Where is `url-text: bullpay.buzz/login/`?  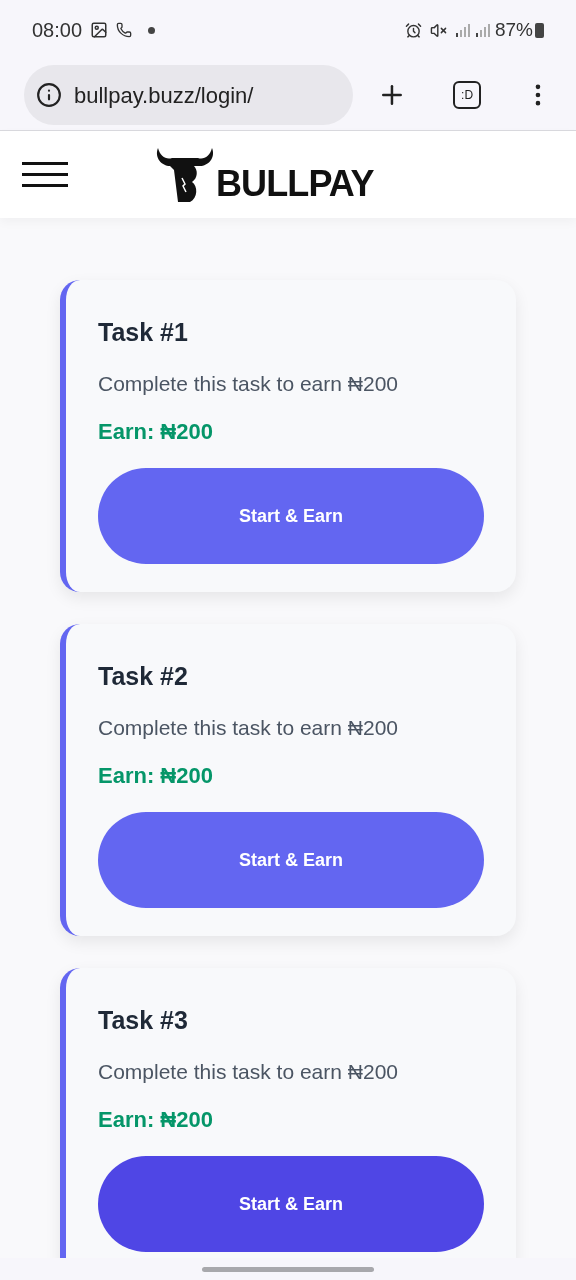
url-text: bullpay.buzz/login/ is located at coordinates (164, 95).